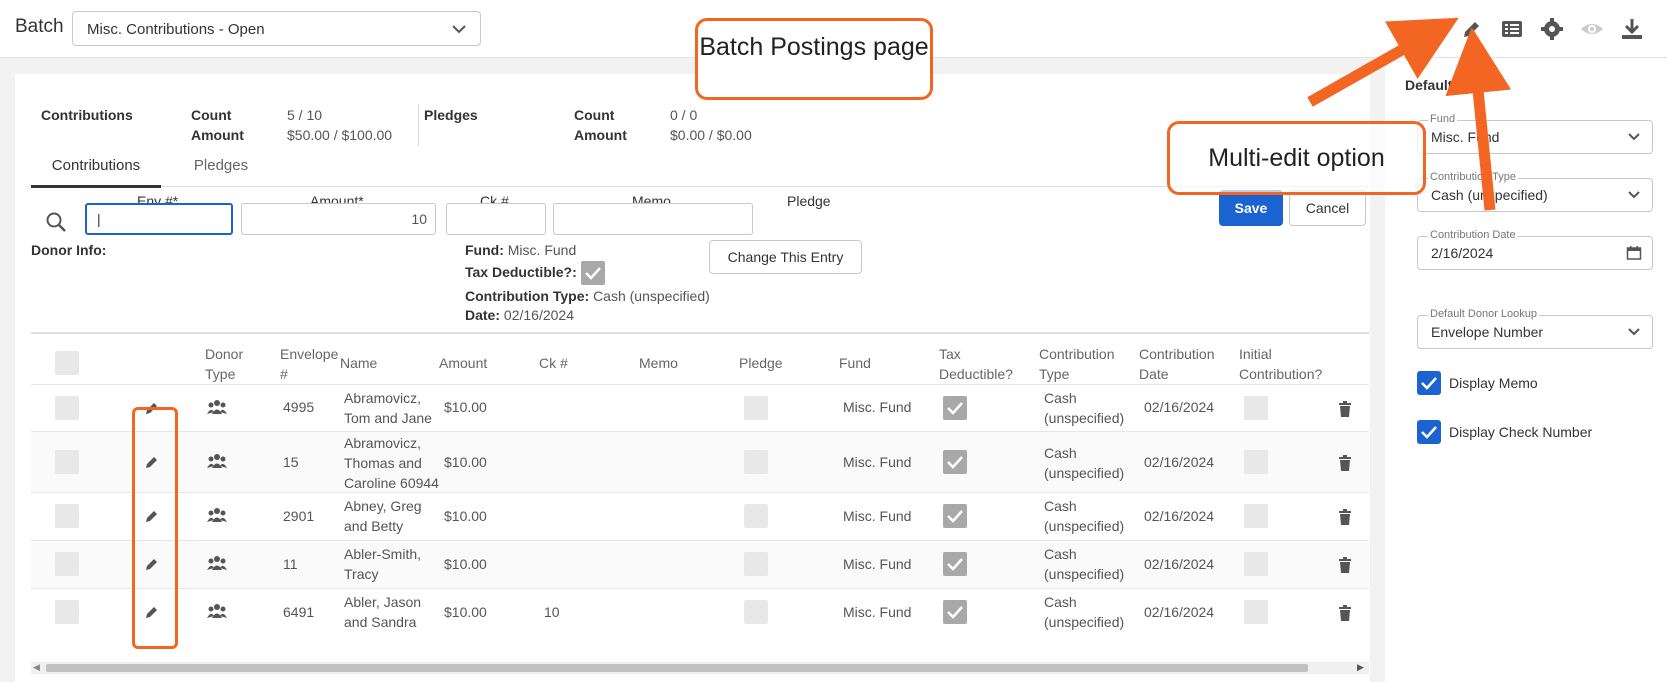  I want to click on annotation-arrows, so click(1409, 114).